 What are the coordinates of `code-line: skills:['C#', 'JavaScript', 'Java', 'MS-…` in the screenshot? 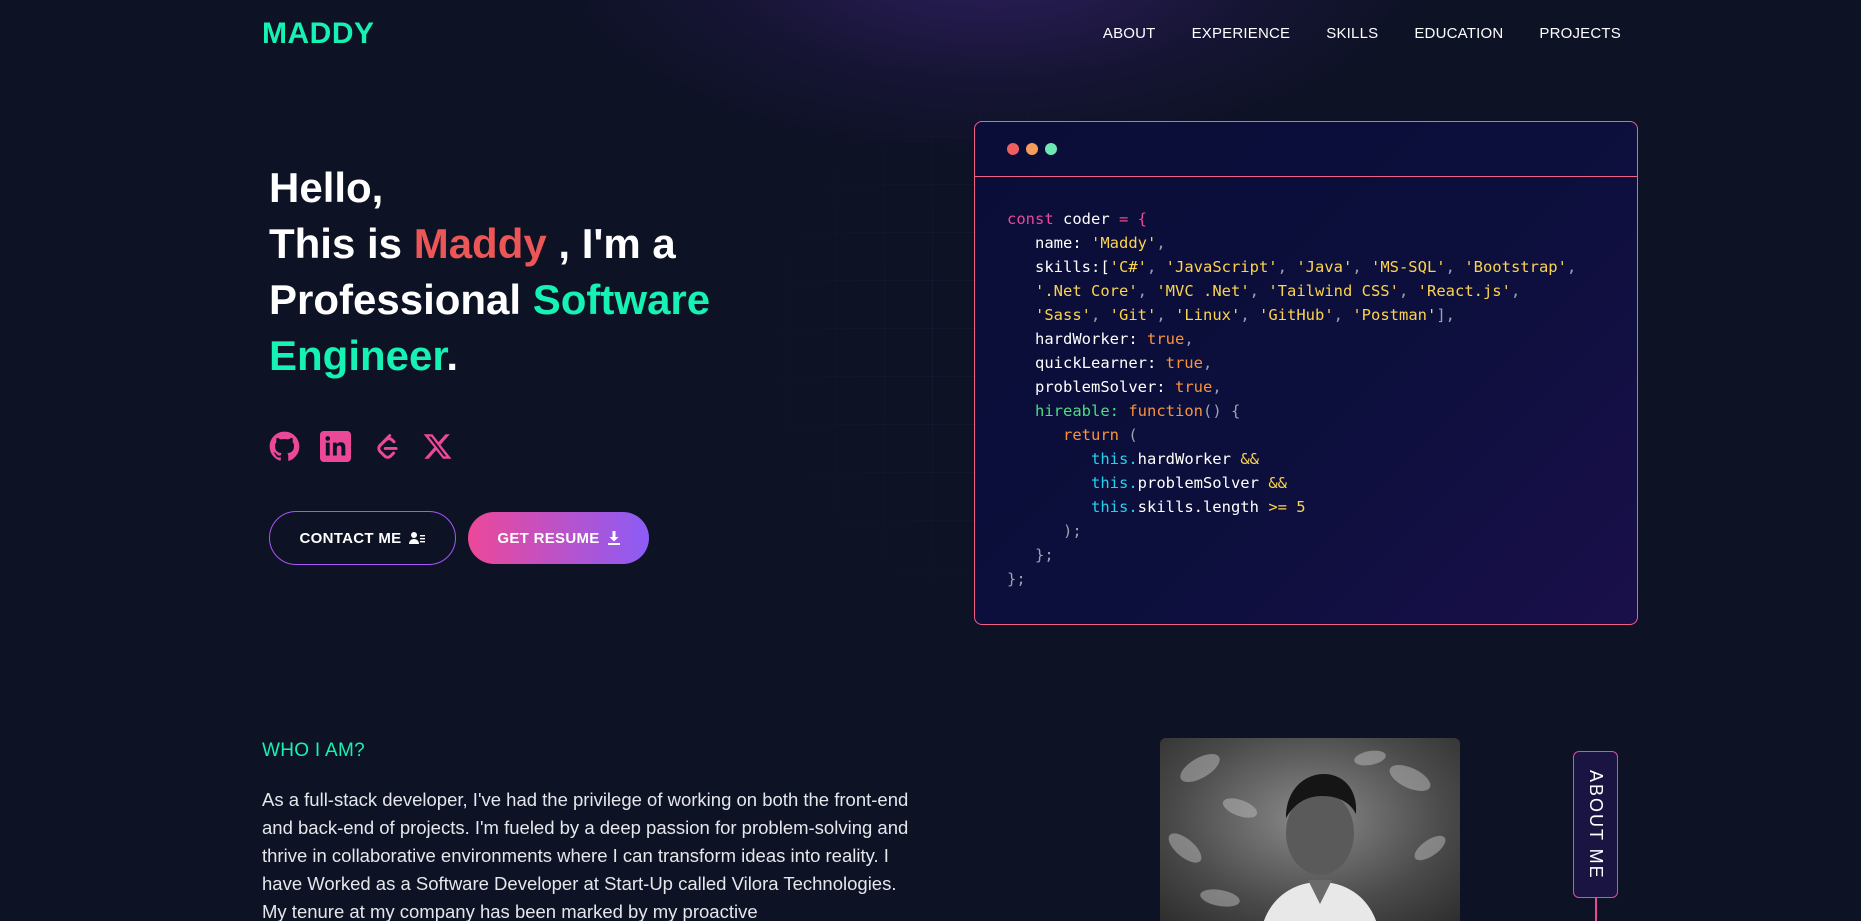 It's located at (1306, 267).